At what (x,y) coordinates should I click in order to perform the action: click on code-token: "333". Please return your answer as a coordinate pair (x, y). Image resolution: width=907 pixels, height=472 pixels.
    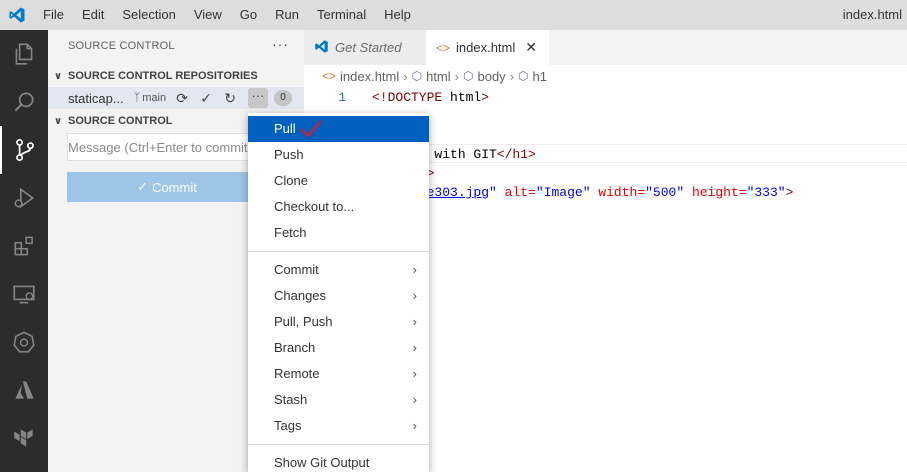
    Looking at the image, I should click on (766, 192).